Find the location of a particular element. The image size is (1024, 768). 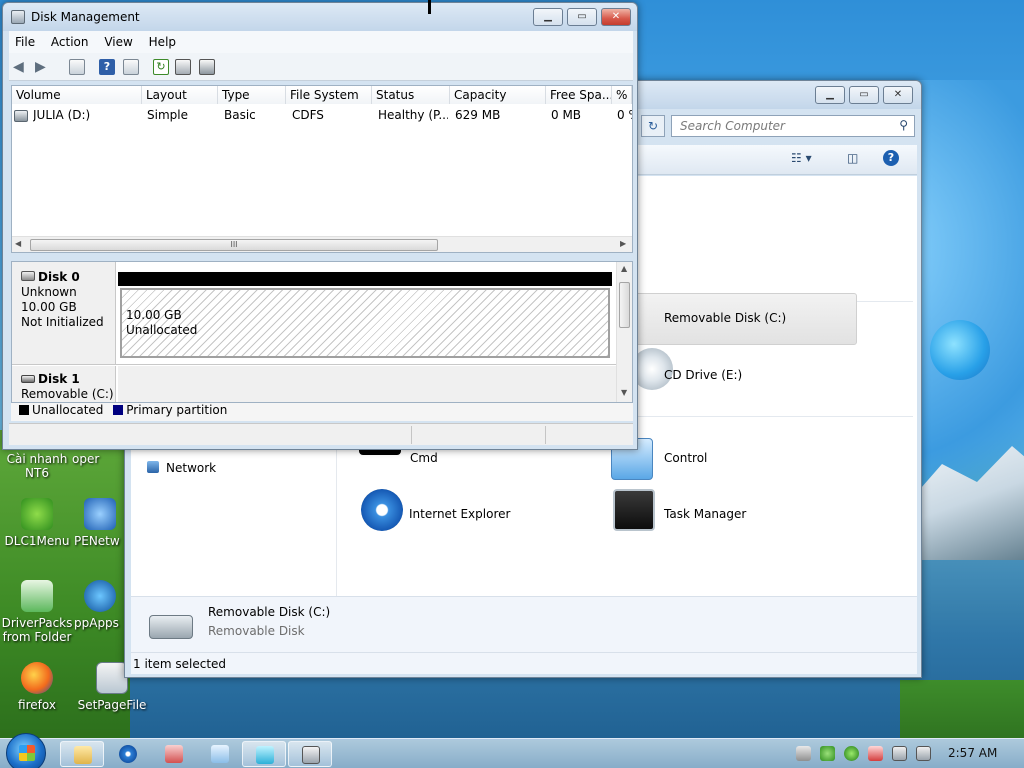

desktop-icon-ppapps: ppApps is located at coordinates (100, 605).